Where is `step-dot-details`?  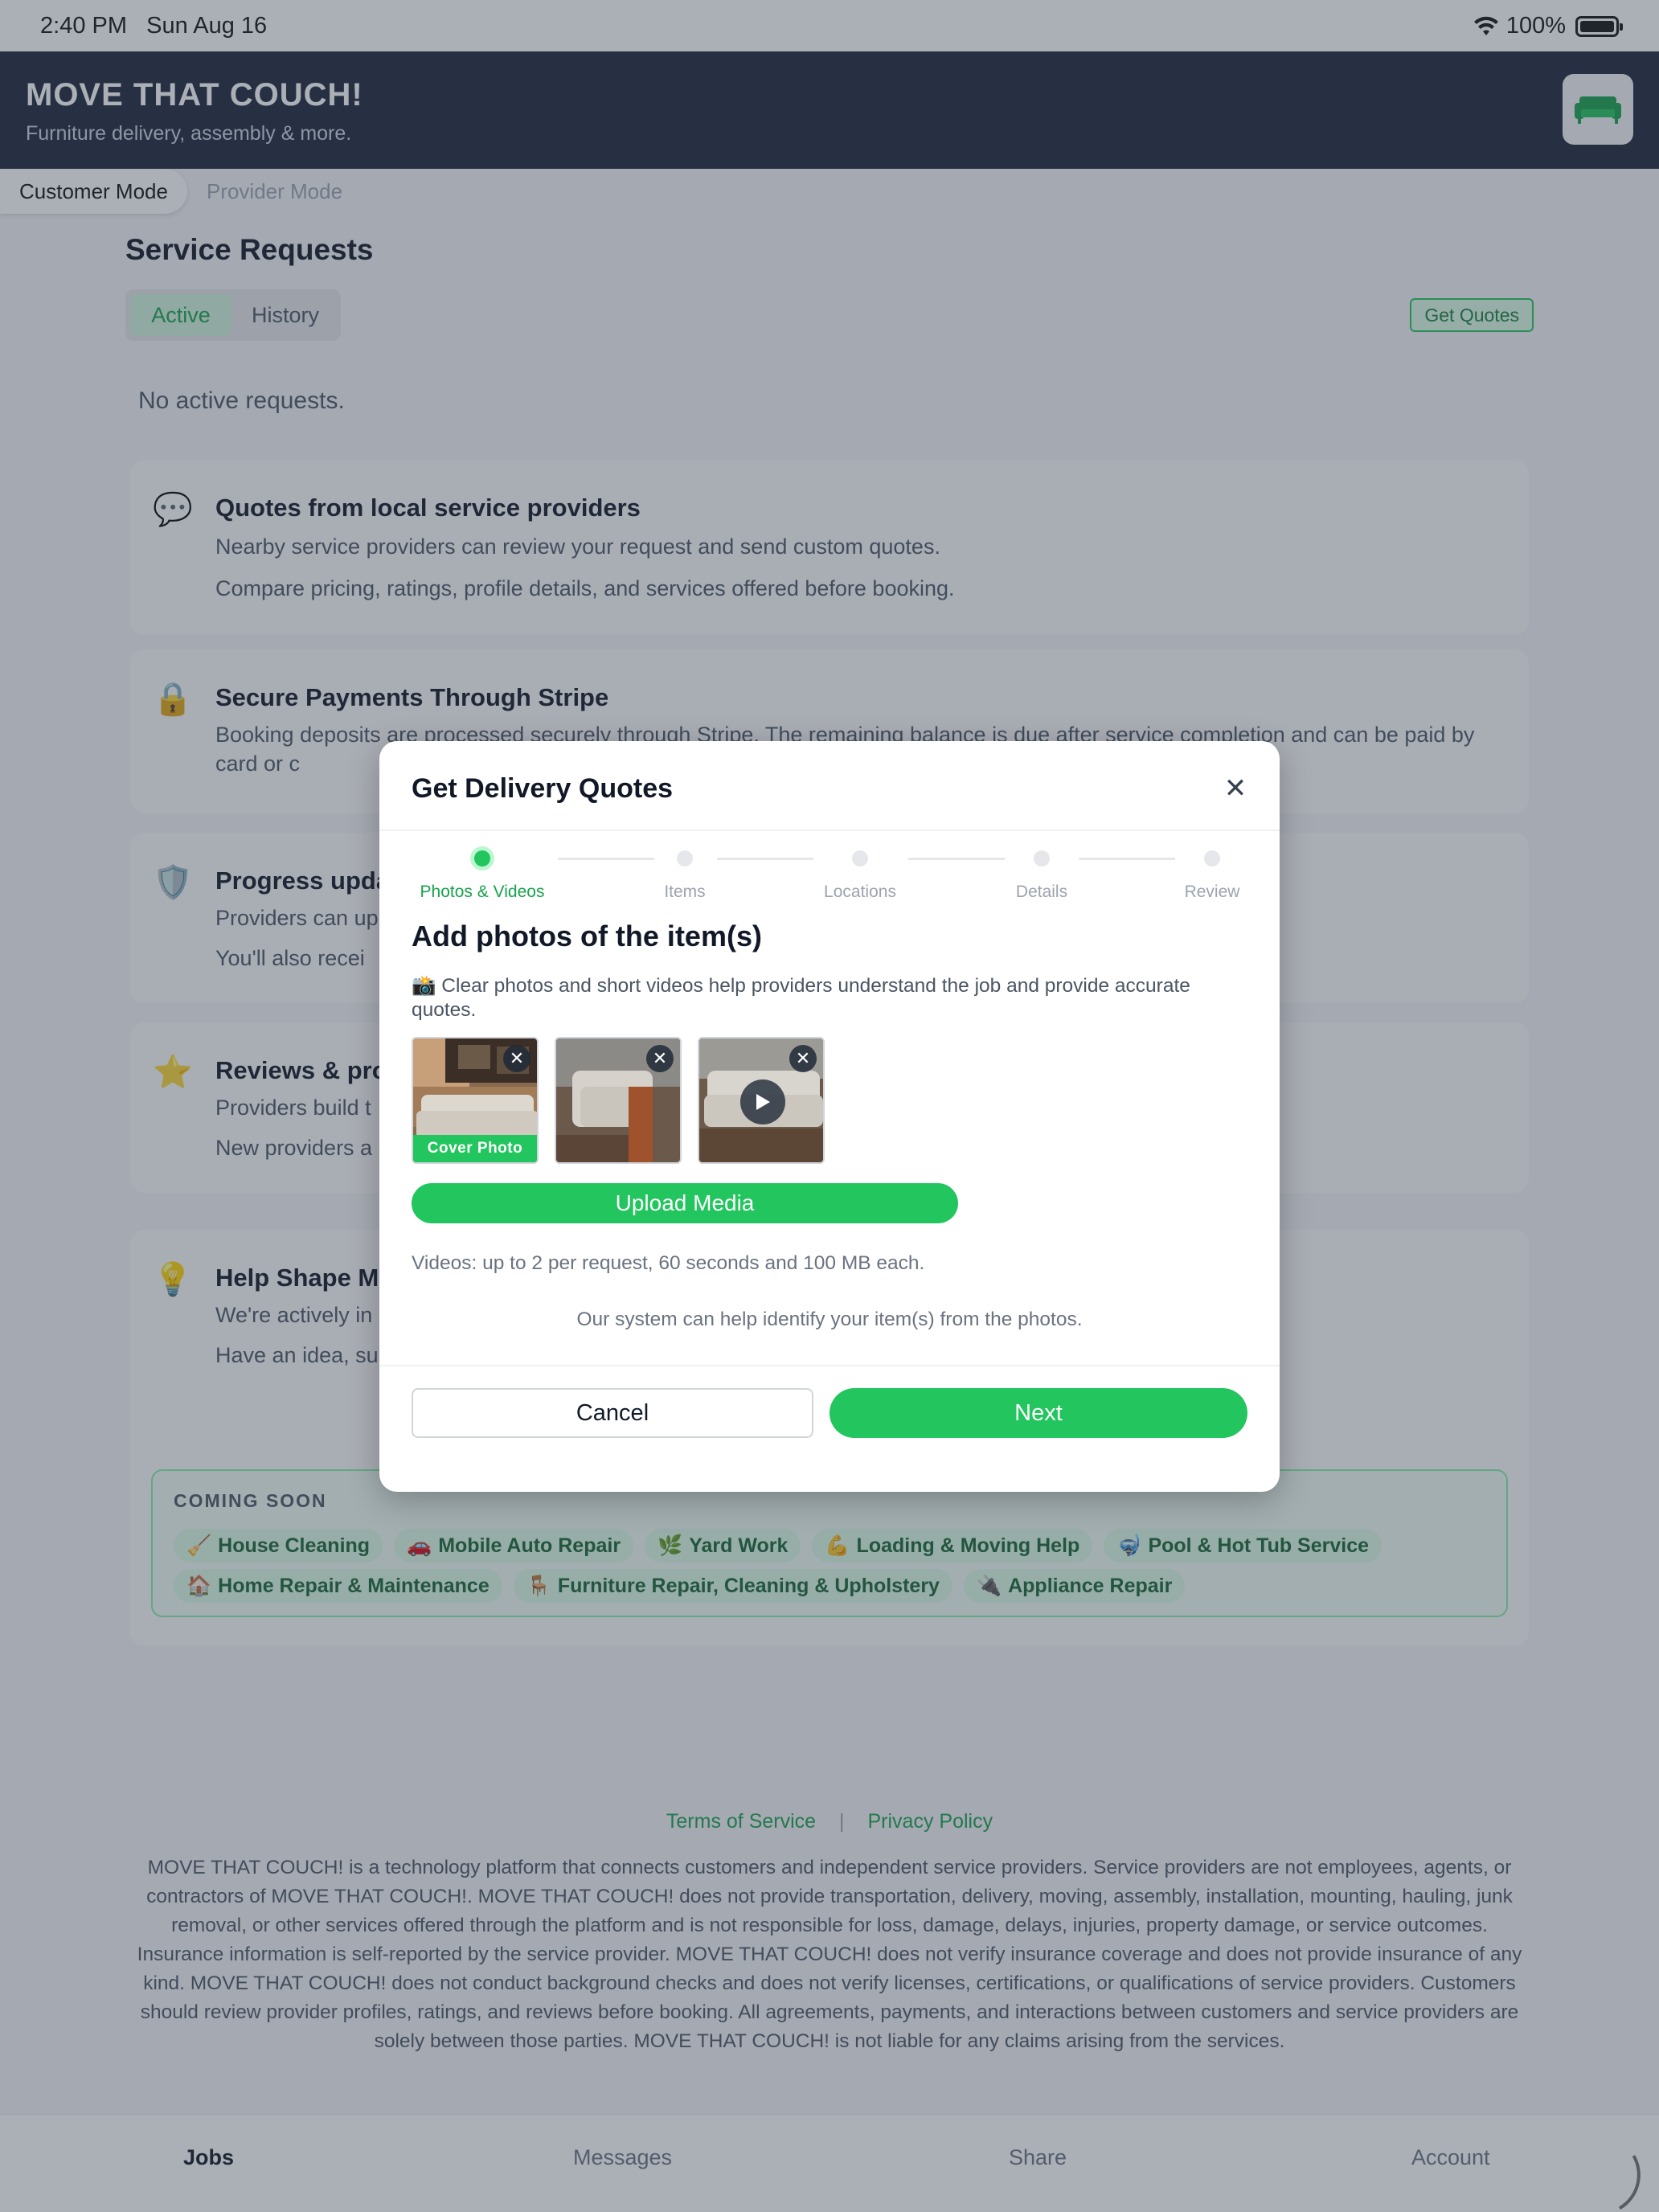 step-dot-details is located at coordinates (1042, 858).